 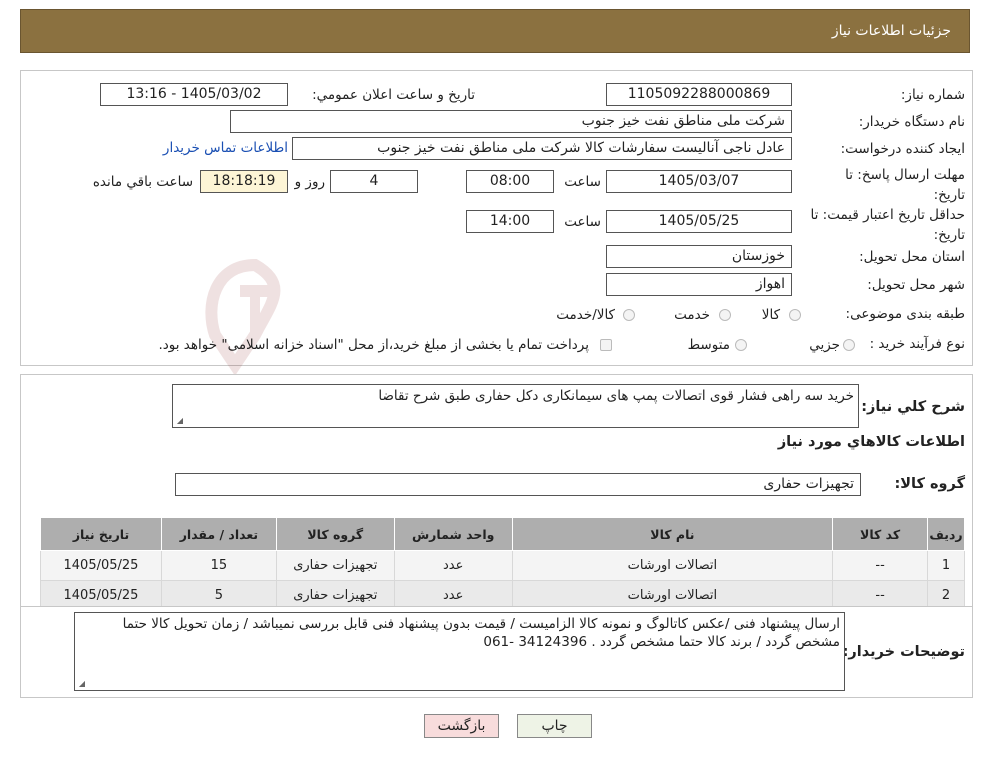 I want to click on price-validity-time-label: ساعت, so click(x=582, y=222).